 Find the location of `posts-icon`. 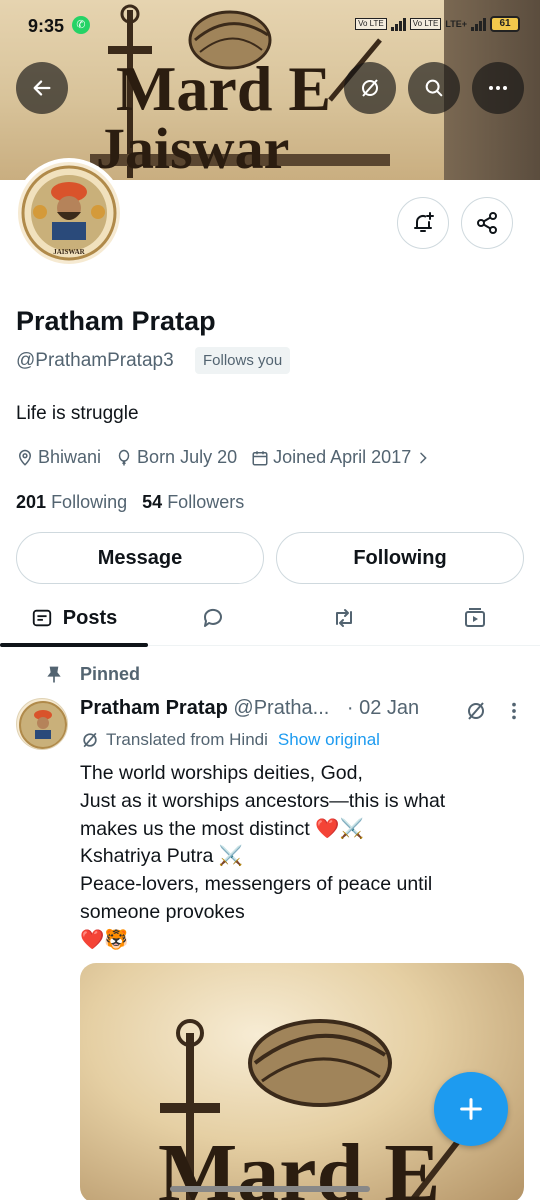

posts-icon is located at coordinates (41, 618).